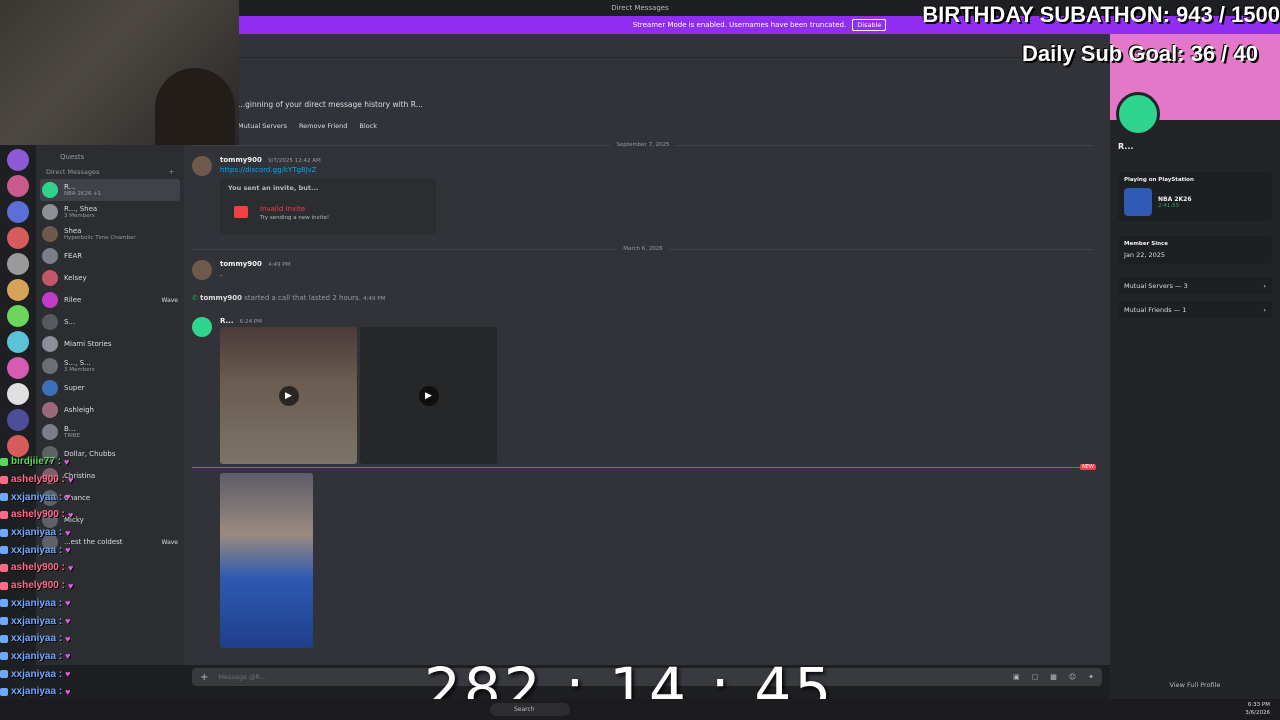 The width and height of the screenshot is (1280, 720). What do you see at coordinates (110, 256) in the screenshot?
I see `dm-item: FEAR` at bounding box center [110, 256].